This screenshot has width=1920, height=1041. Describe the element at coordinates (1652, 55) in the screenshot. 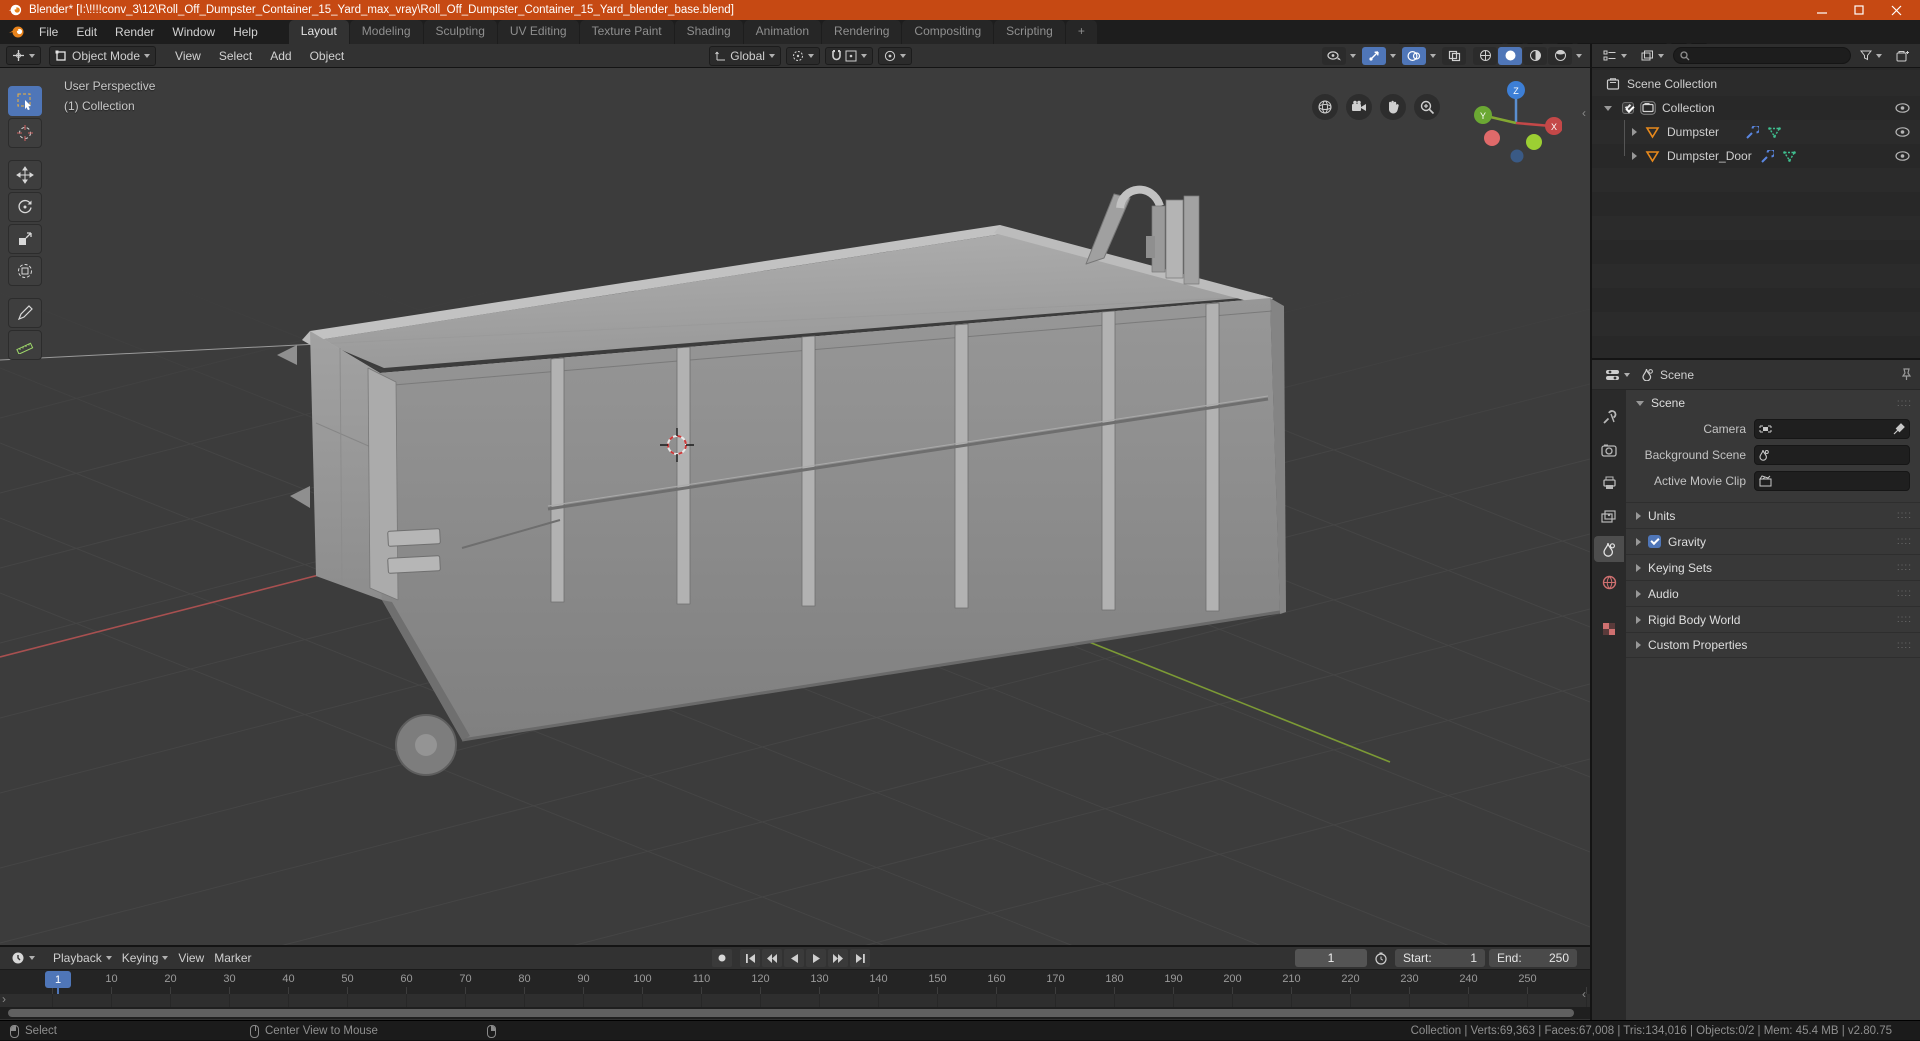

I see `outliner-filter-type-icon` at that location.